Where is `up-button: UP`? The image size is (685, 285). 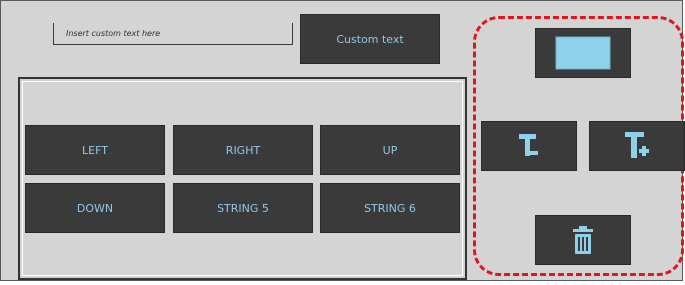 up-button: UP is located at coordinates (390, 150).